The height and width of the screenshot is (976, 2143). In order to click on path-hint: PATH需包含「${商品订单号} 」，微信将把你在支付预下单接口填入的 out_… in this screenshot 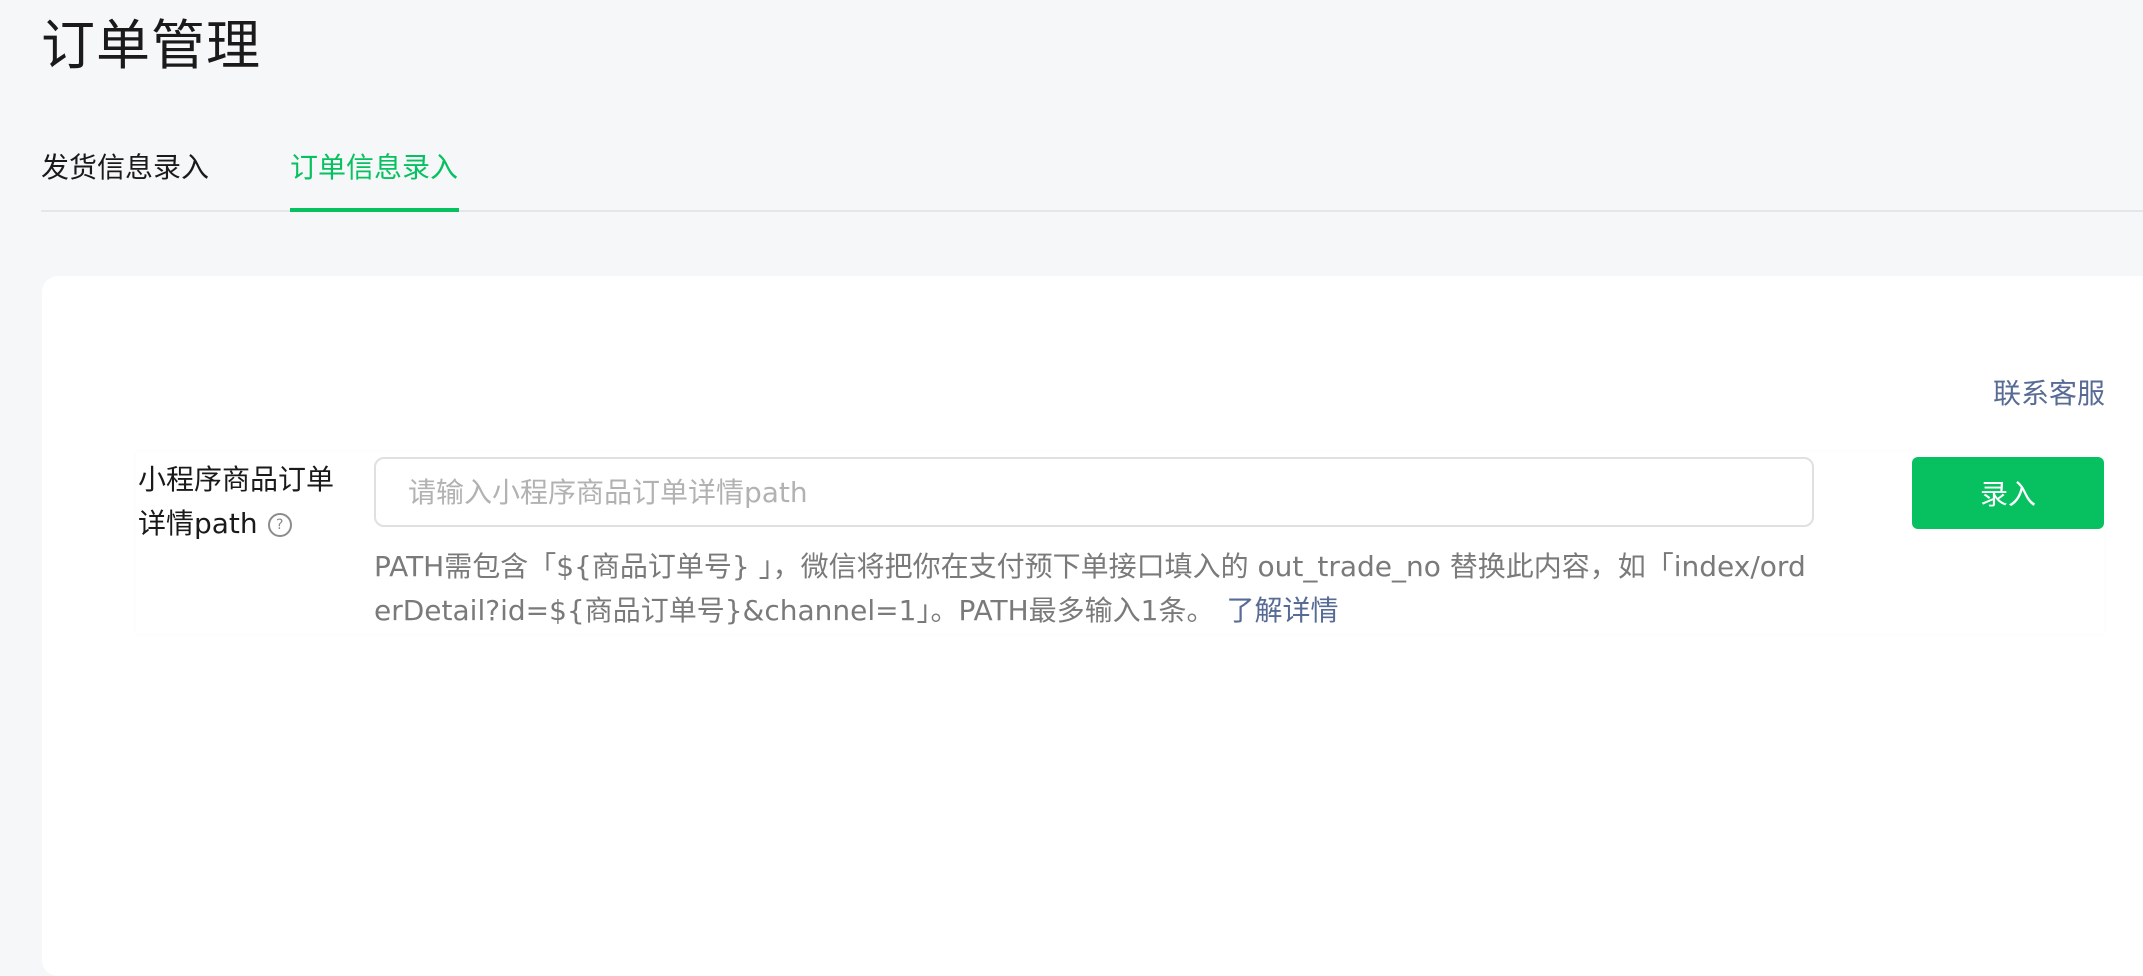, I will do `click(1096, 589)`.